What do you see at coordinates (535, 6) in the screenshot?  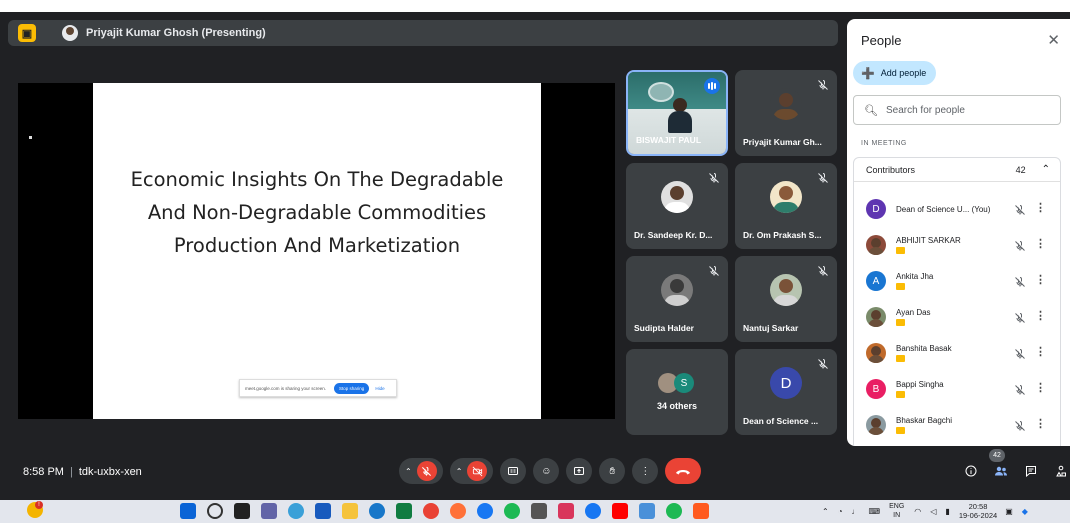 I see `top-strip` at bounding box center [535, 6].